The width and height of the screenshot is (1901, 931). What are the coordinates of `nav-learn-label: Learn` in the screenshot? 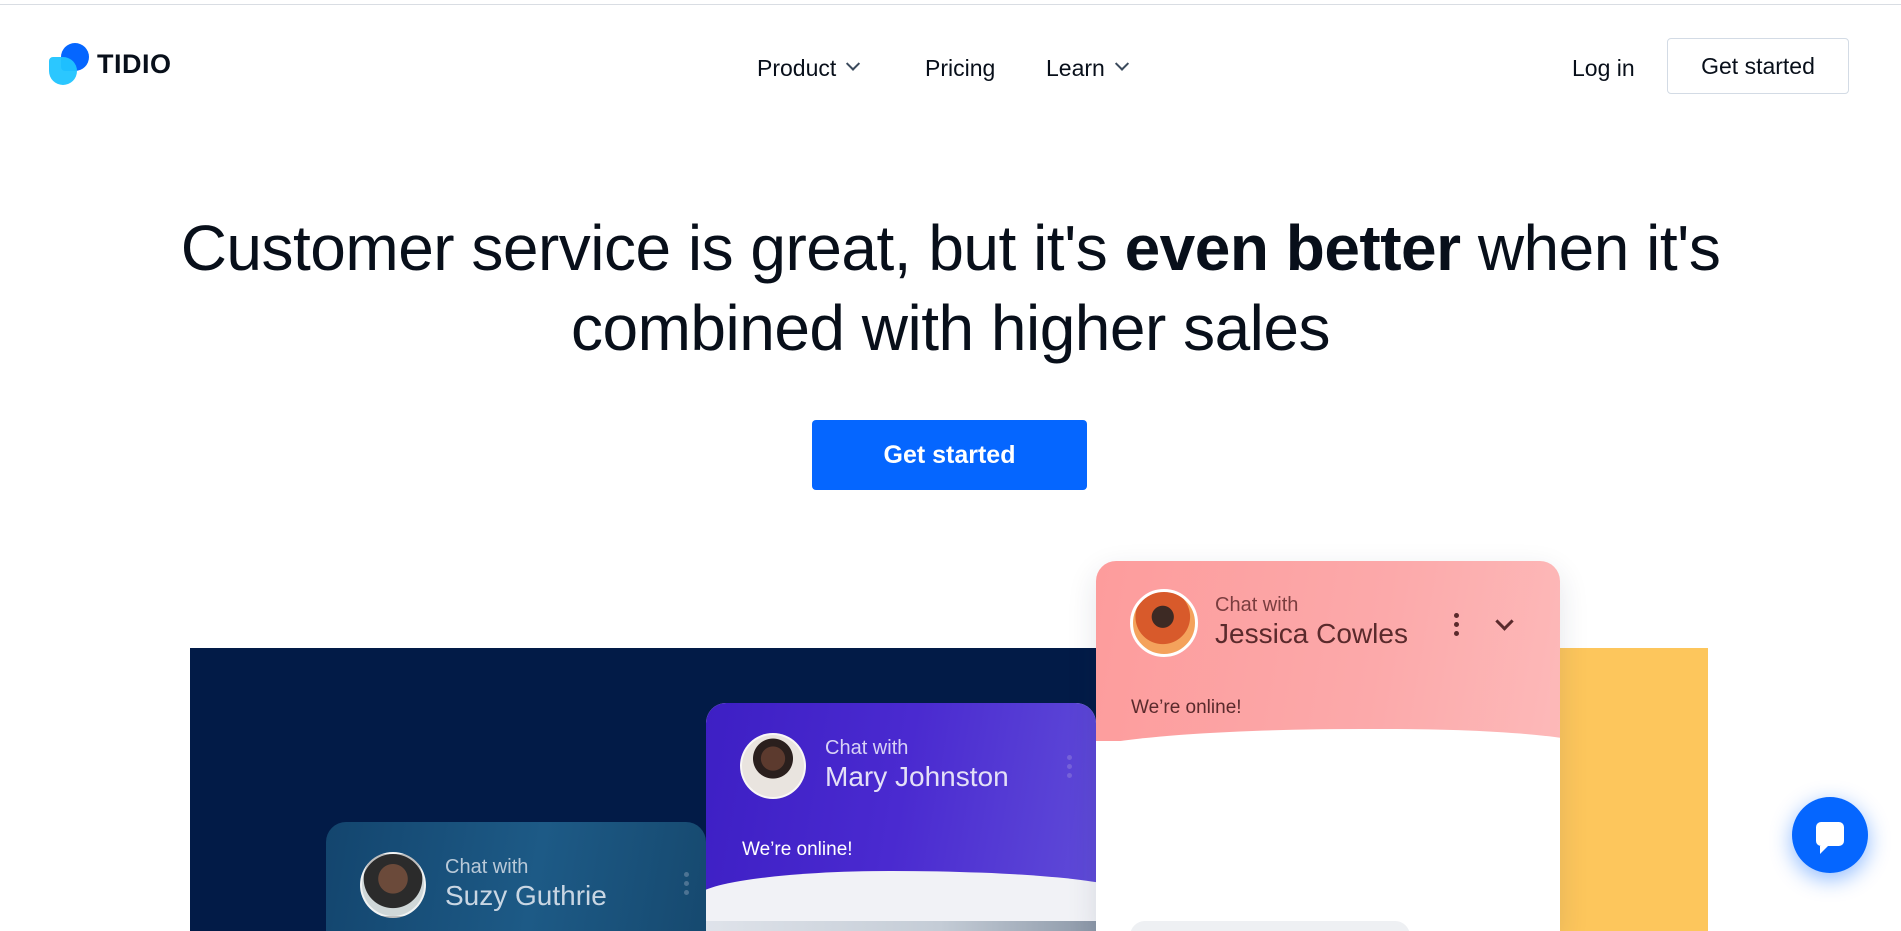 It's located at (1075, 67).